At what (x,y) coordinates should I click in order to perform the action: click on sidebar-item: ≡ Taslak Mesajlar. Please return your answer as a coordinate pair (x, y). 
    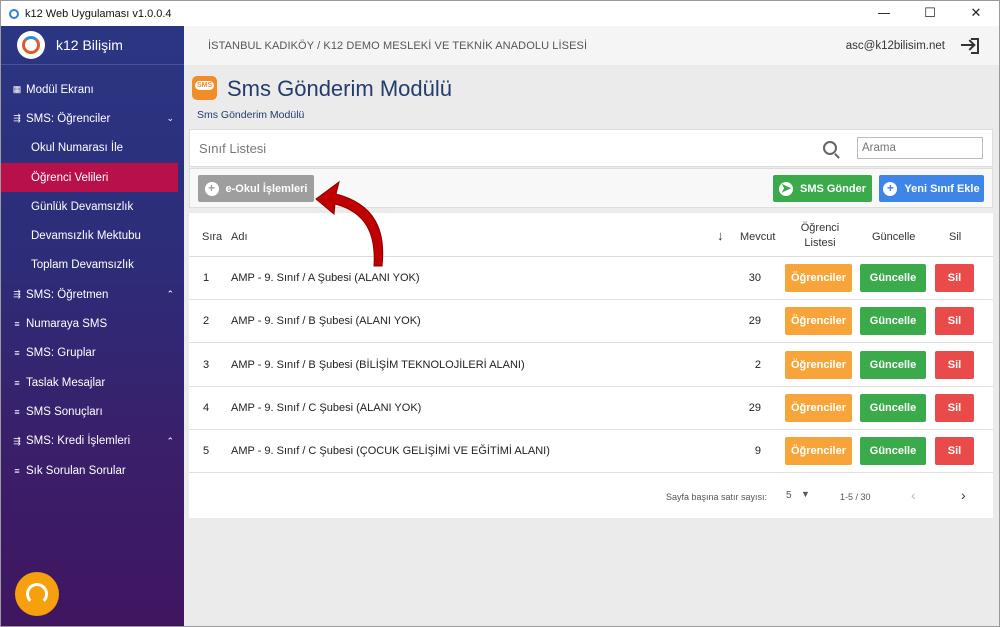
    Looking at the image, I should click on (92, 382).